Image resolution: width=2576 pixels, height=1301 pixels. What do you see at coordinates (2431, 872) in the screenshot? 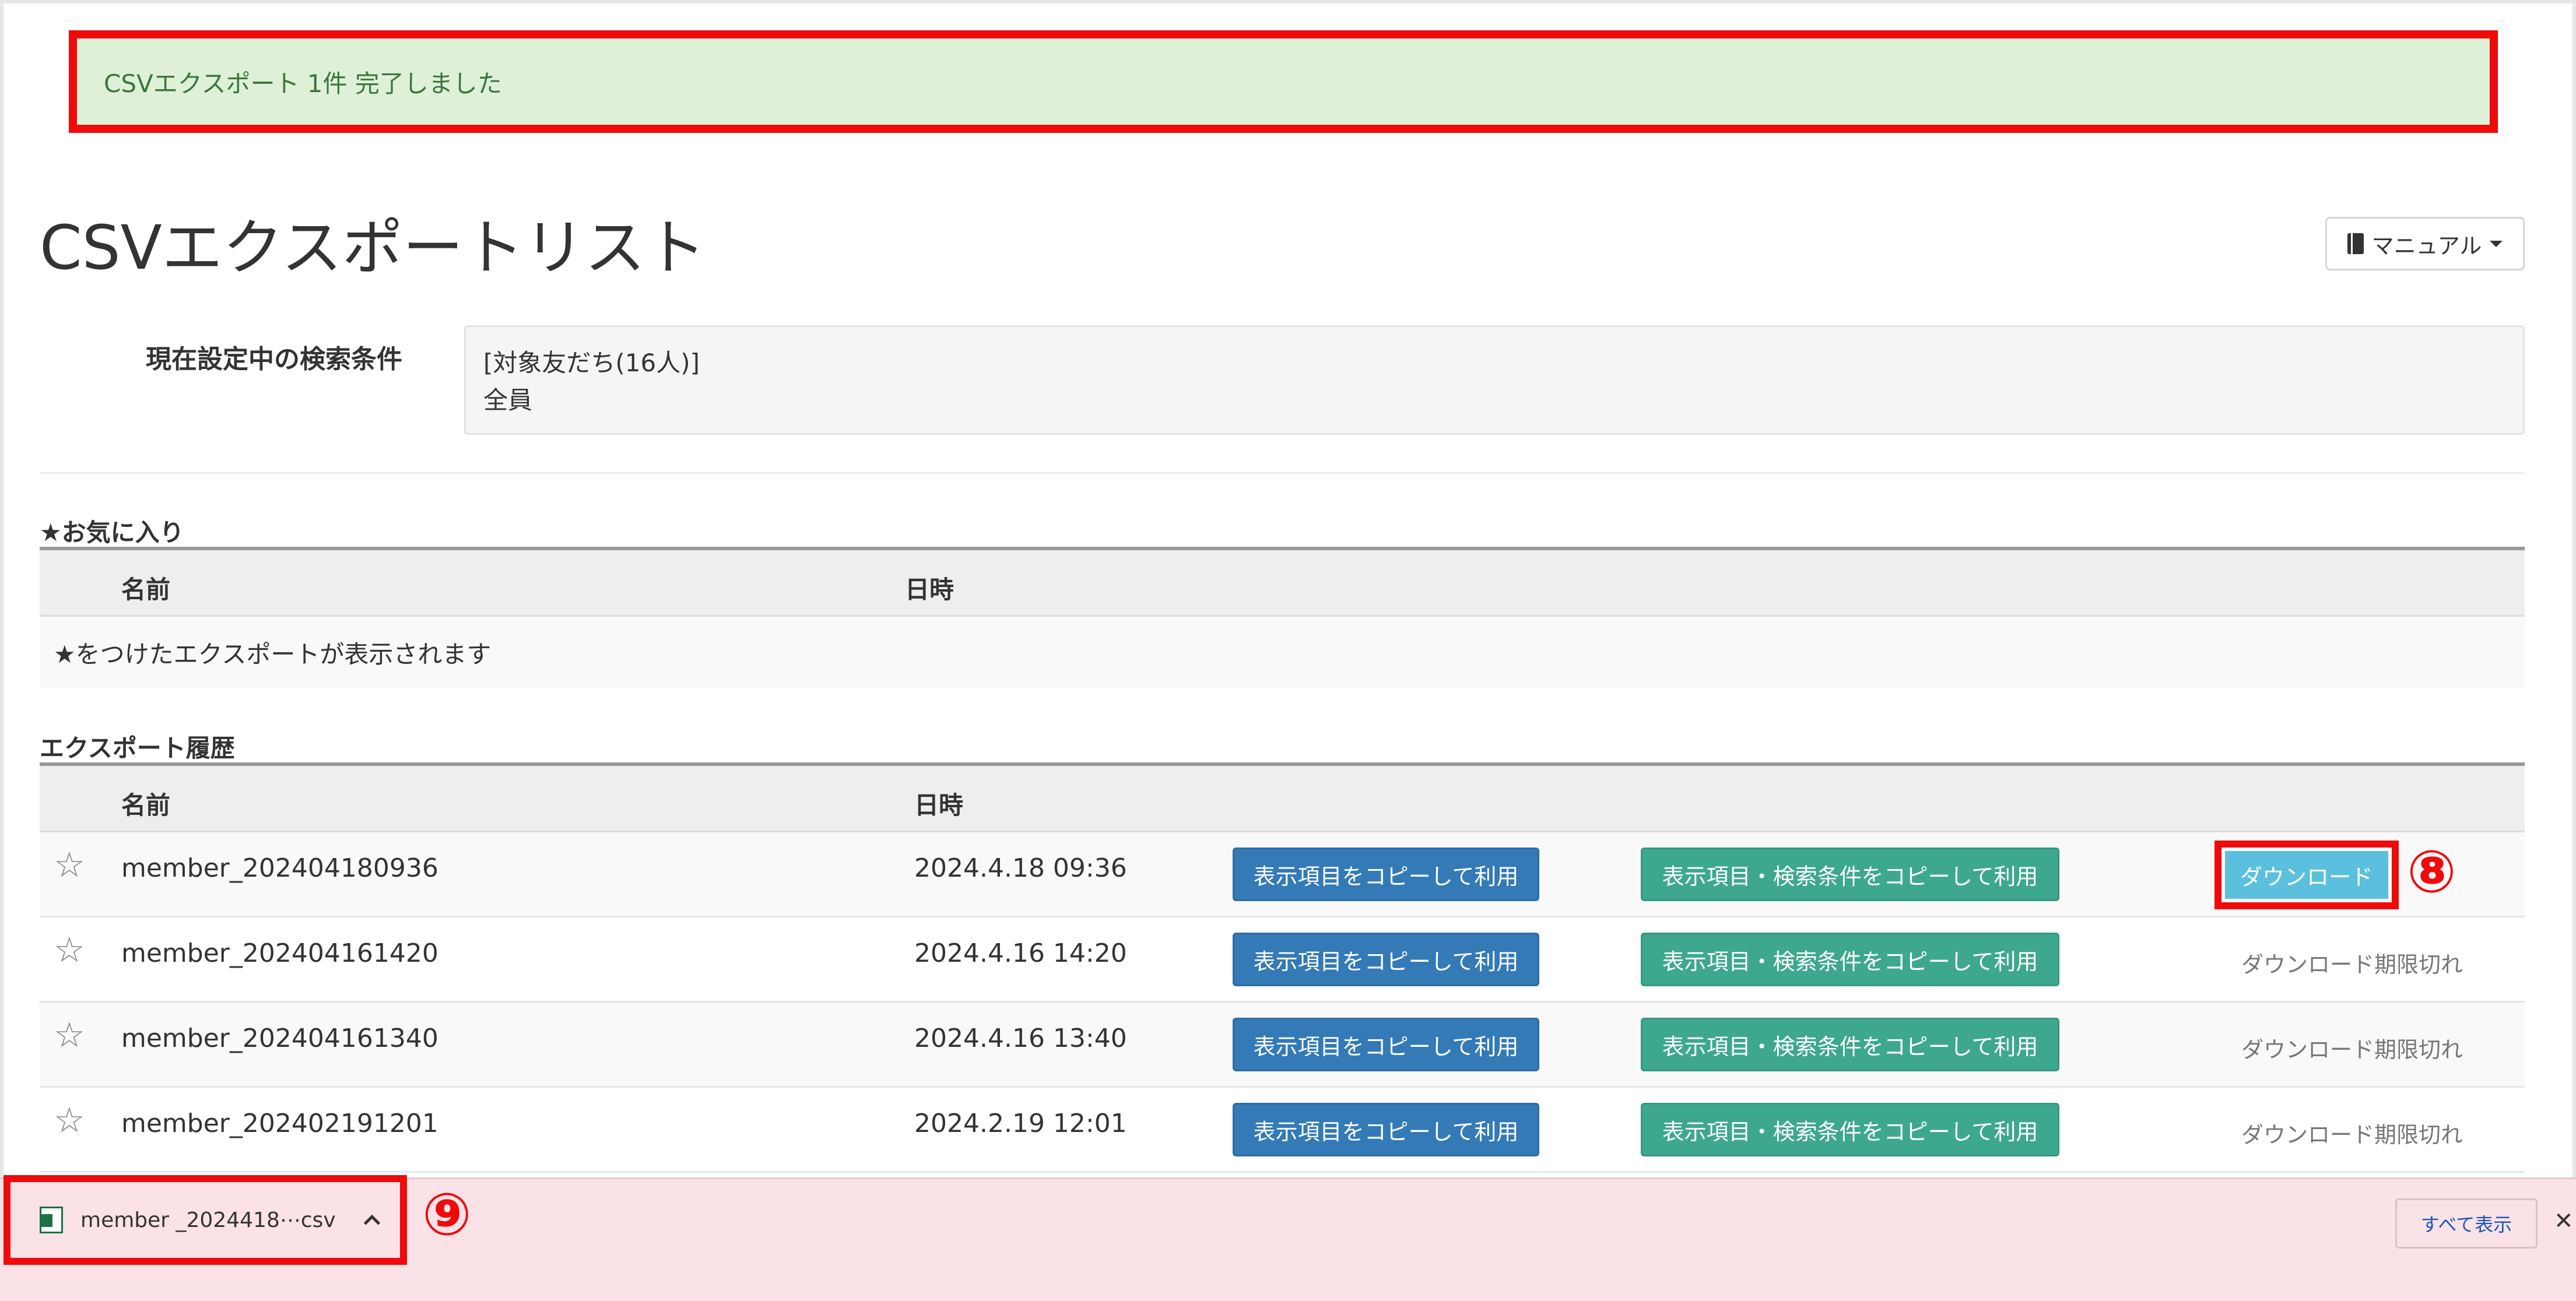
I see `annotation-marker-8: ⑧` at bounding box center [2431, 872].